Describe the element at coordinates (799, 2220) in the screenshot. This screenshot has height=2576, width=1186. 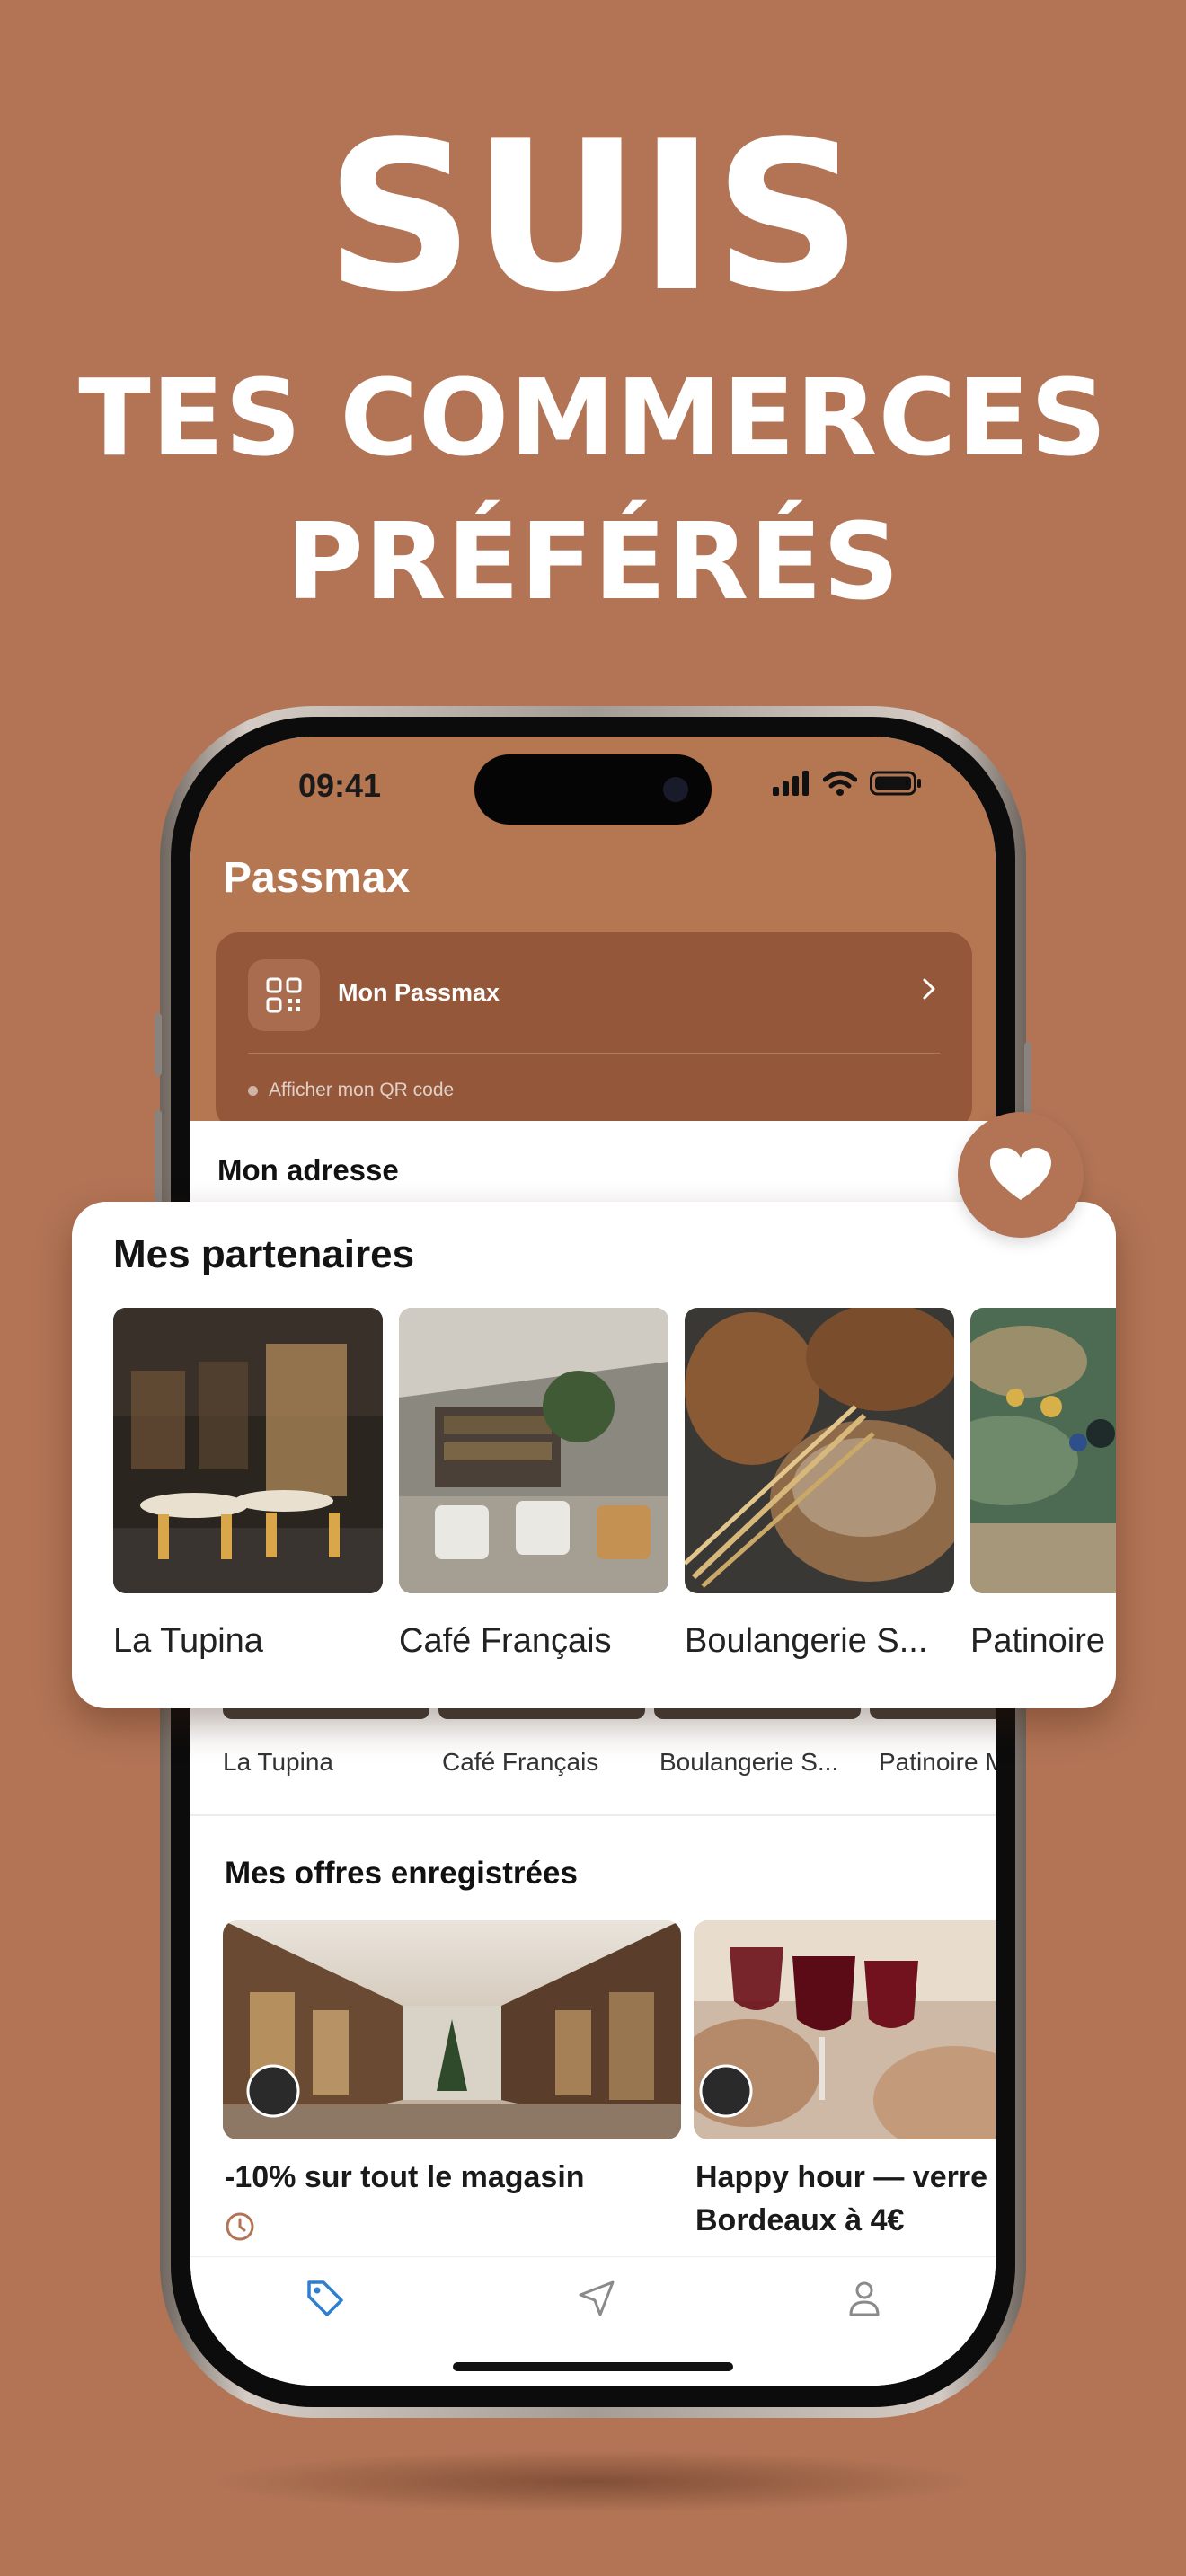
I see `offer-title-line-2: Bordeaux à 4€` at that location.